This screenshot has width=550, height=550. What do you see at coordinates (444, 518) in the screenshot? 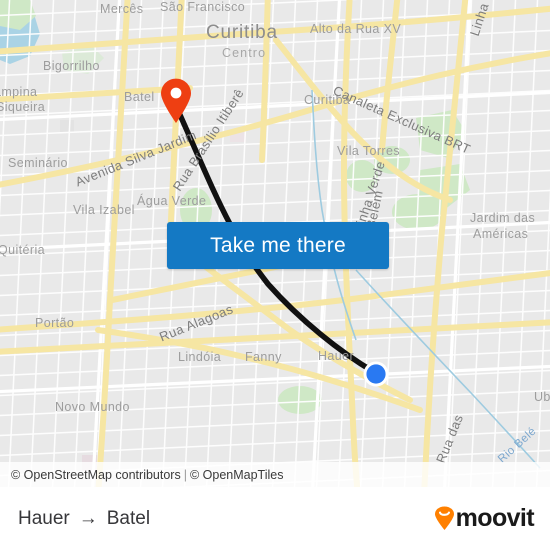
I see `moovit-pin-smile-icon` at bounding box center [444, 518].